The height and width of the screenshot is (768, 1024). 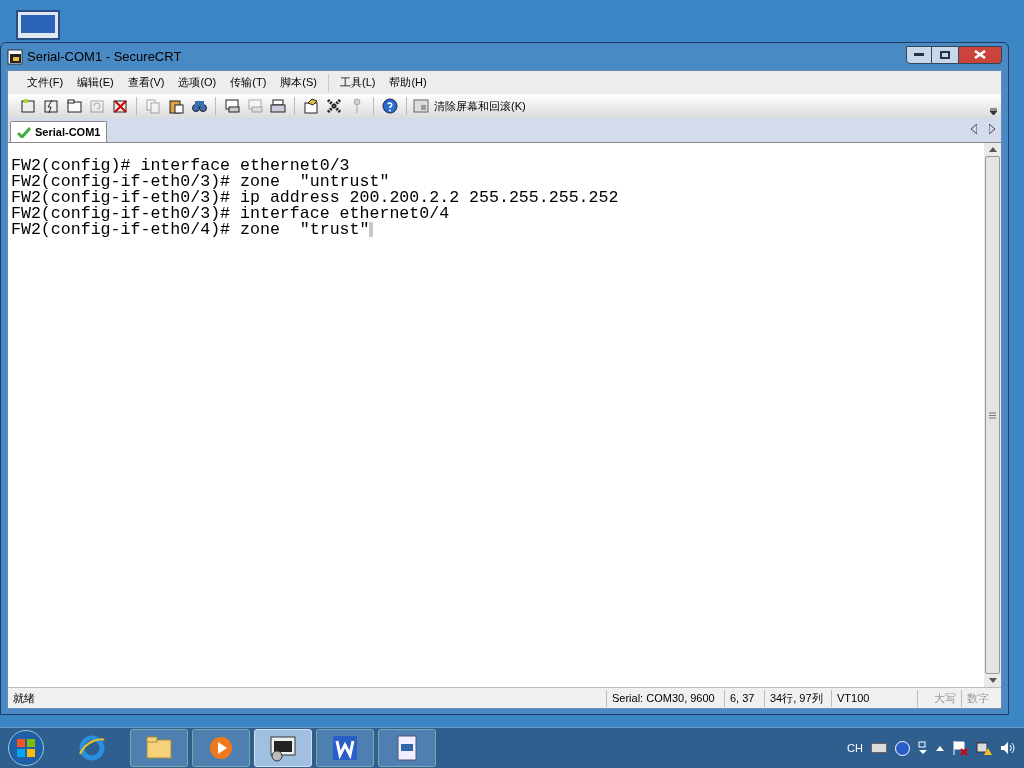 What do you see at coordinates (939, 698) in the screenshot?
I see `status-text: 大写` at bounding box center [939, 698].